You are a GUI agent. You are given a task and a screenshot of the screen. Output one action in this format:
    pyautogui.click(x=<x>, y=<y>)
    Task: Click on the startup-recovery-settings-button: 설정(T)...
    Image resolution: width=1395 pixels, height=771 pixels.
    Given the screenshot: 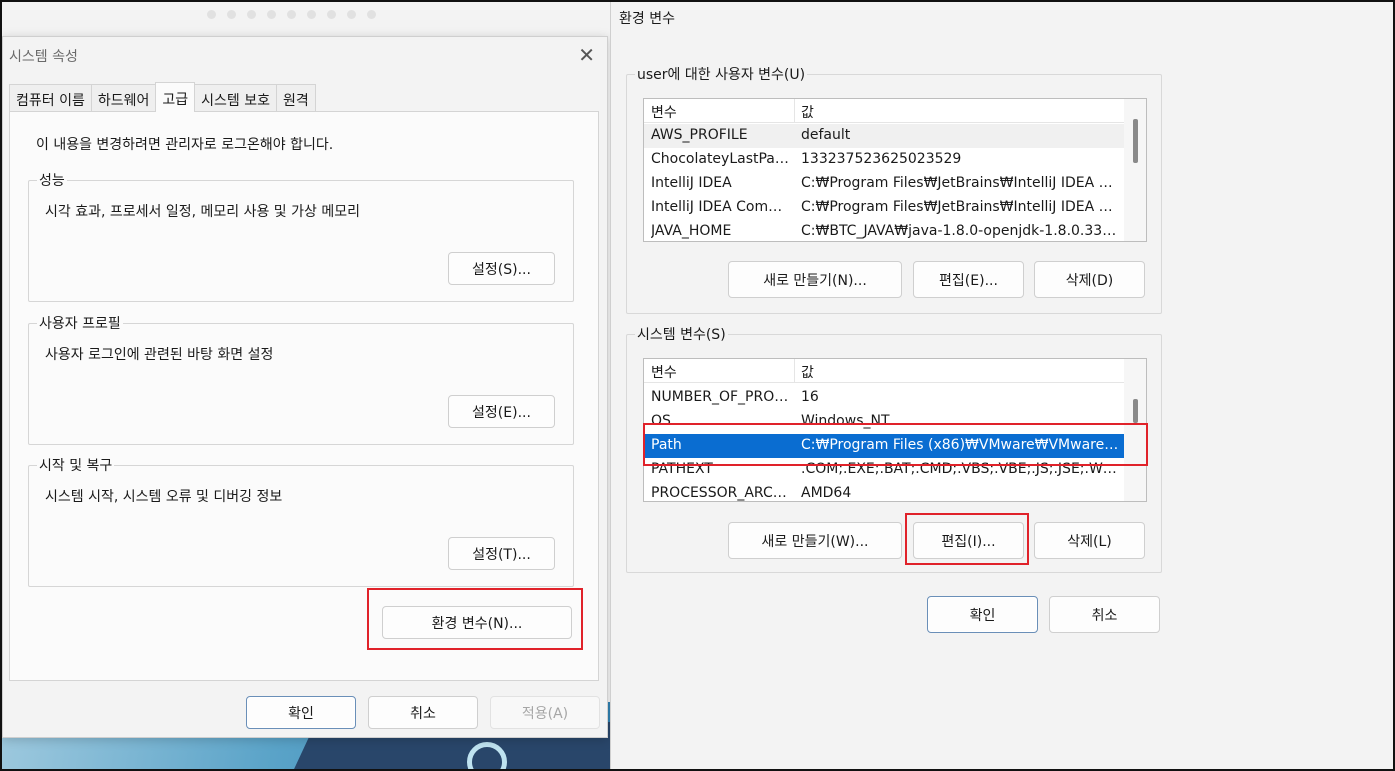 What is the action you would take?
    pyautogui.click(x=501, y=553)
    